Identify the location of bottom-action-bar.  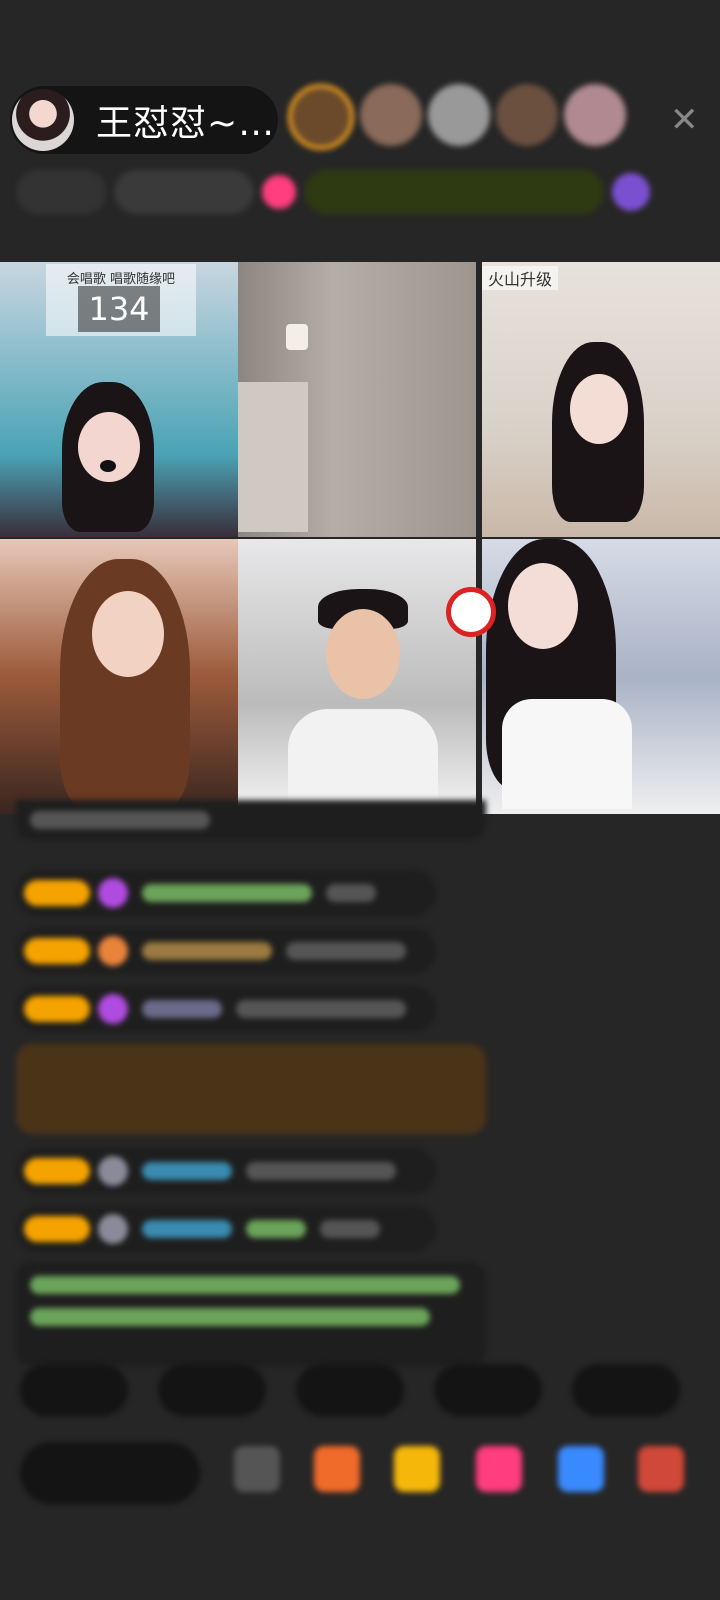
(370, 1475).